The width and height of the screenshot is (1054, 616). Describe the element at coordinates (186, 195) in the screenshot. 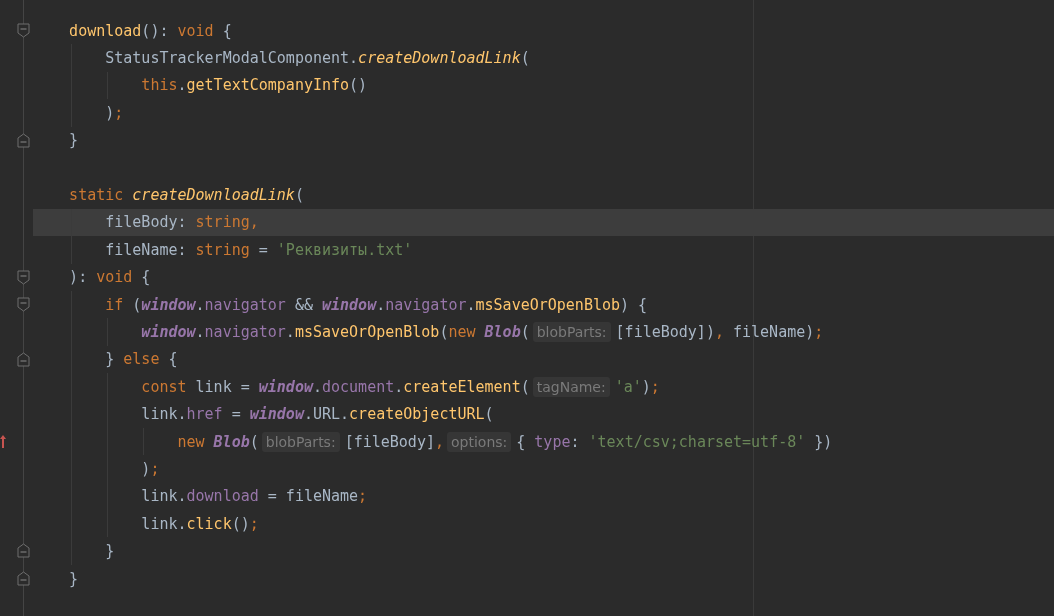

I see `code-line: static createDownloadLink(` at that location.